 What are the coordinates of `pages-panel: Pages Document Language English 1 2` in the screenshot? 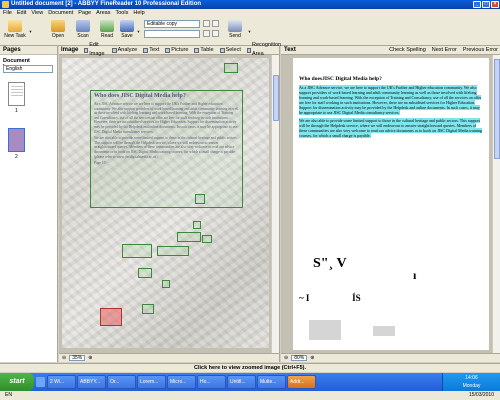 It's located at (29, 204).